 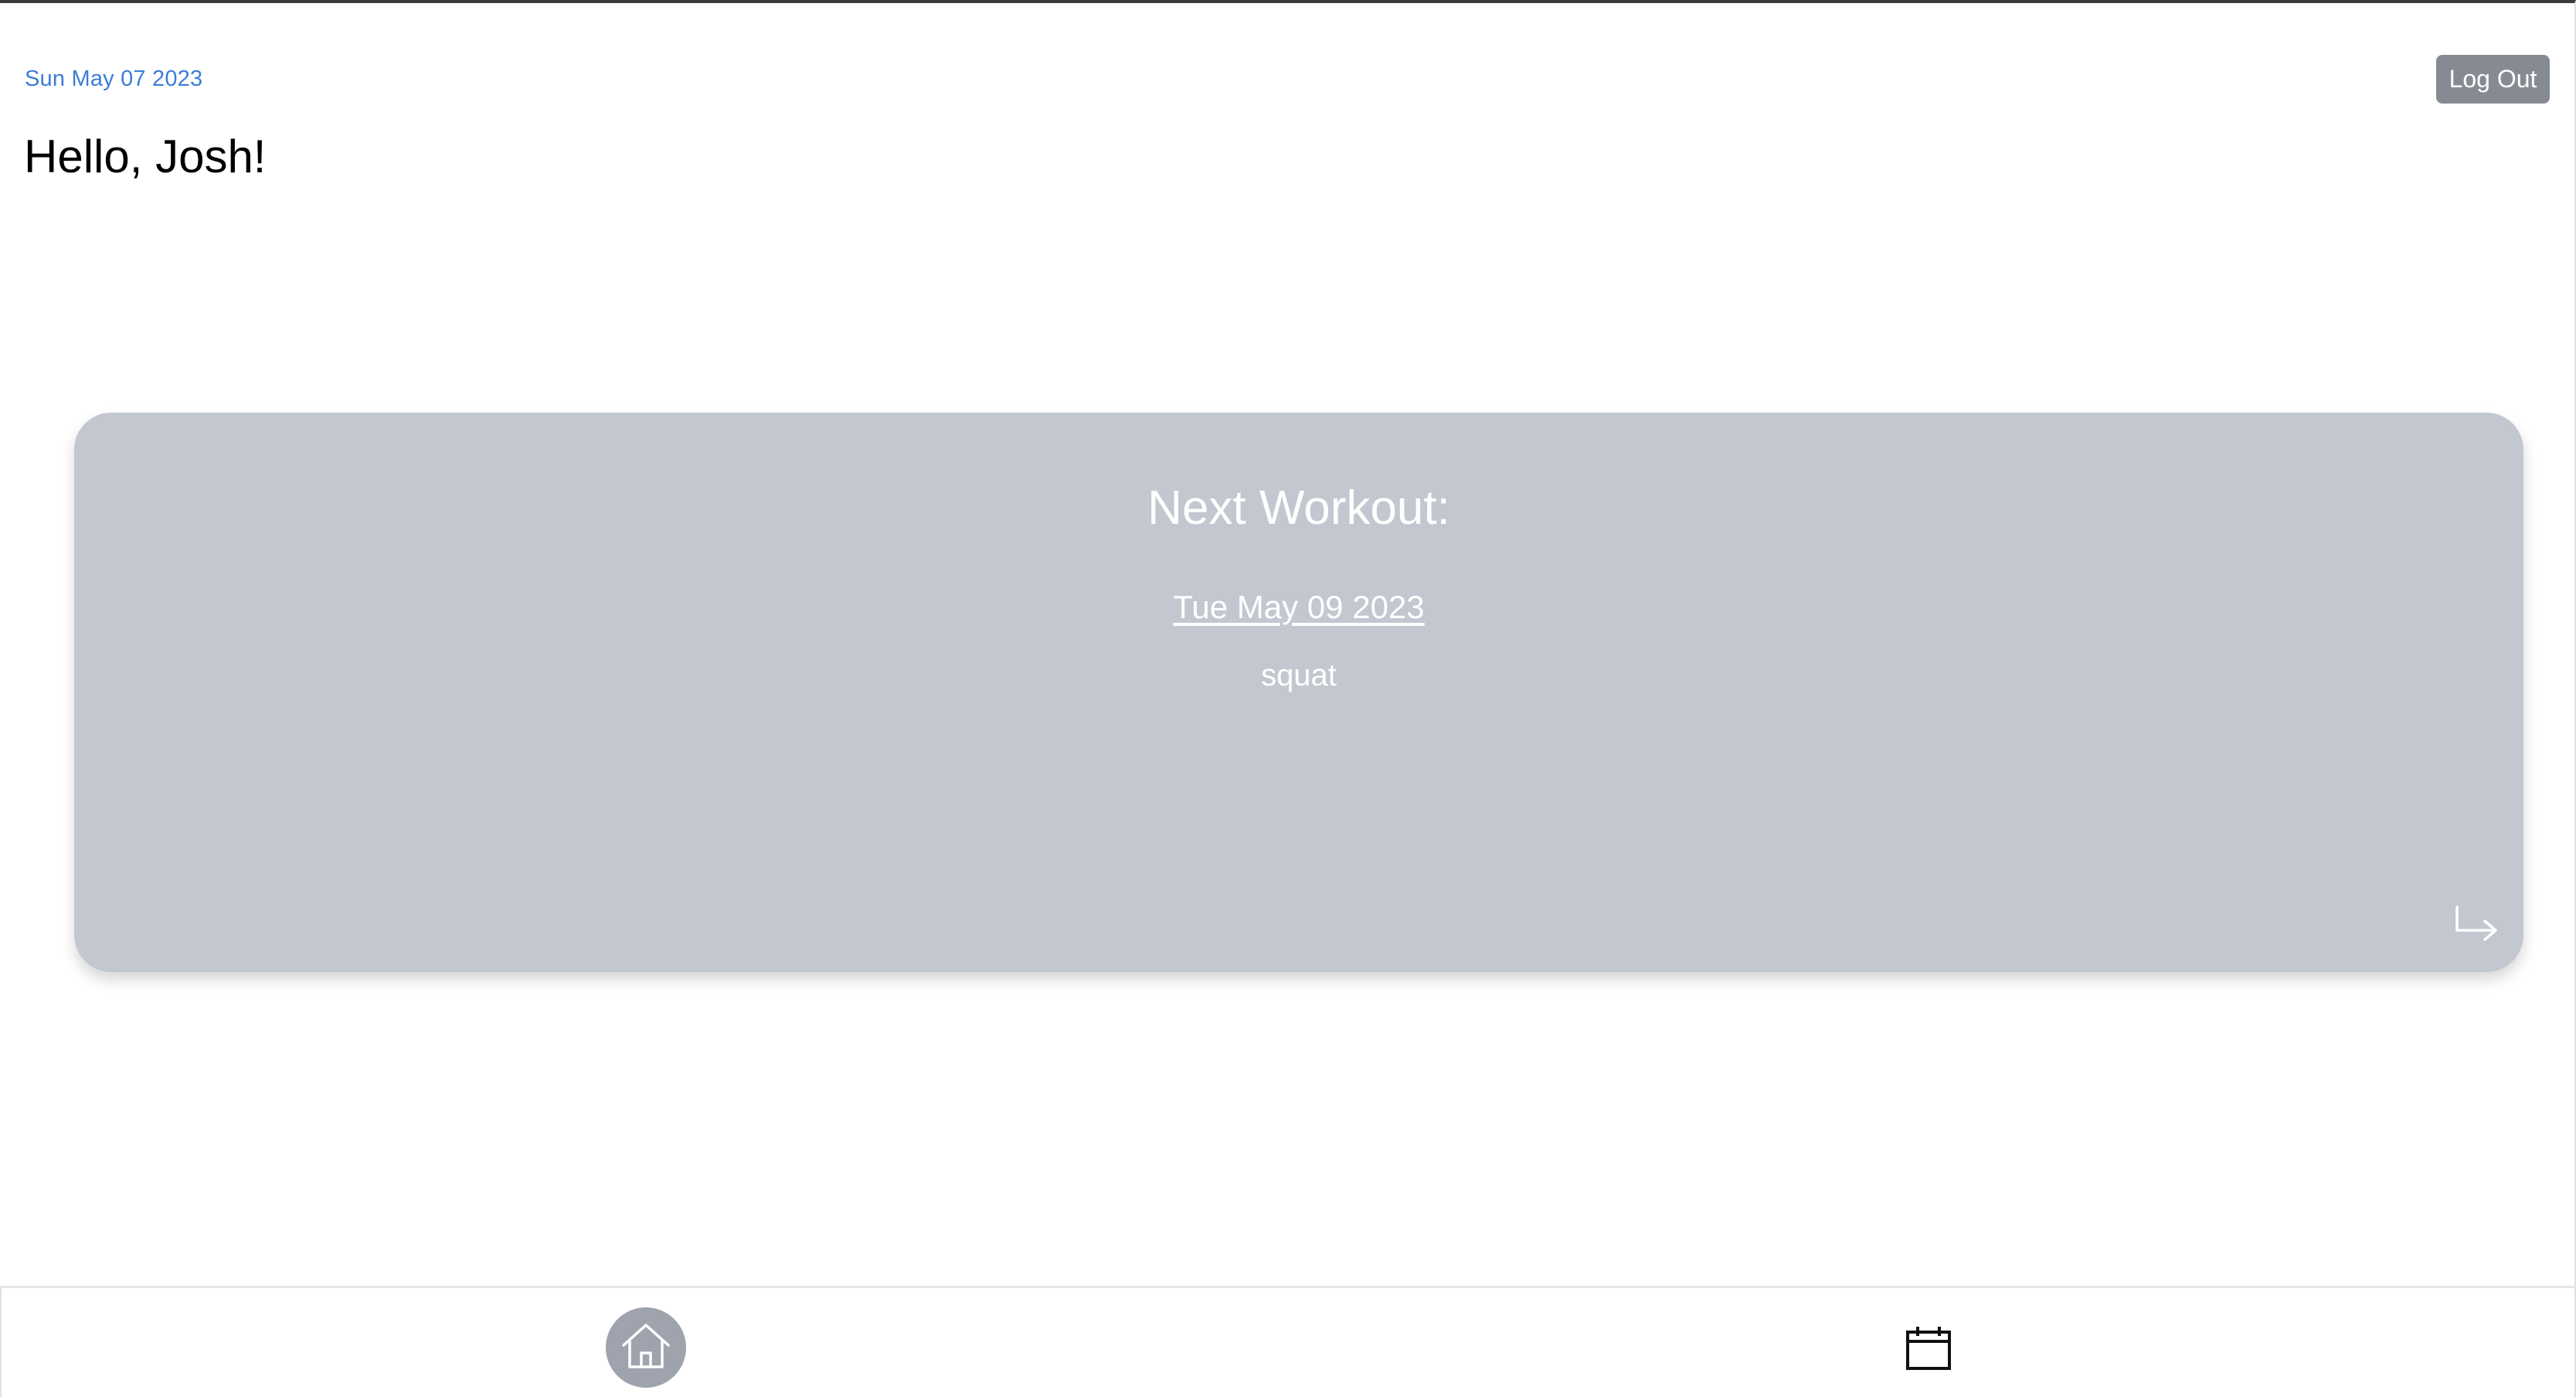 What do you see at coordinates (1298, 508) in the screenshot?
I see `next-workout-title: Next Workout:` at bounding box center [1298, 508].